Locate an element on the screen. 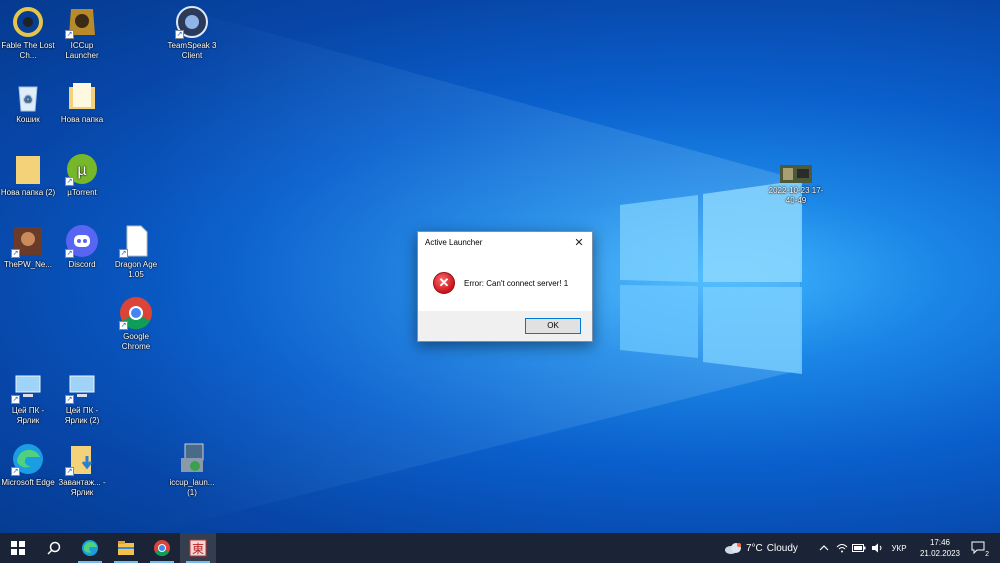  image-thumbnail-icon is located at coordinates (796, 173).